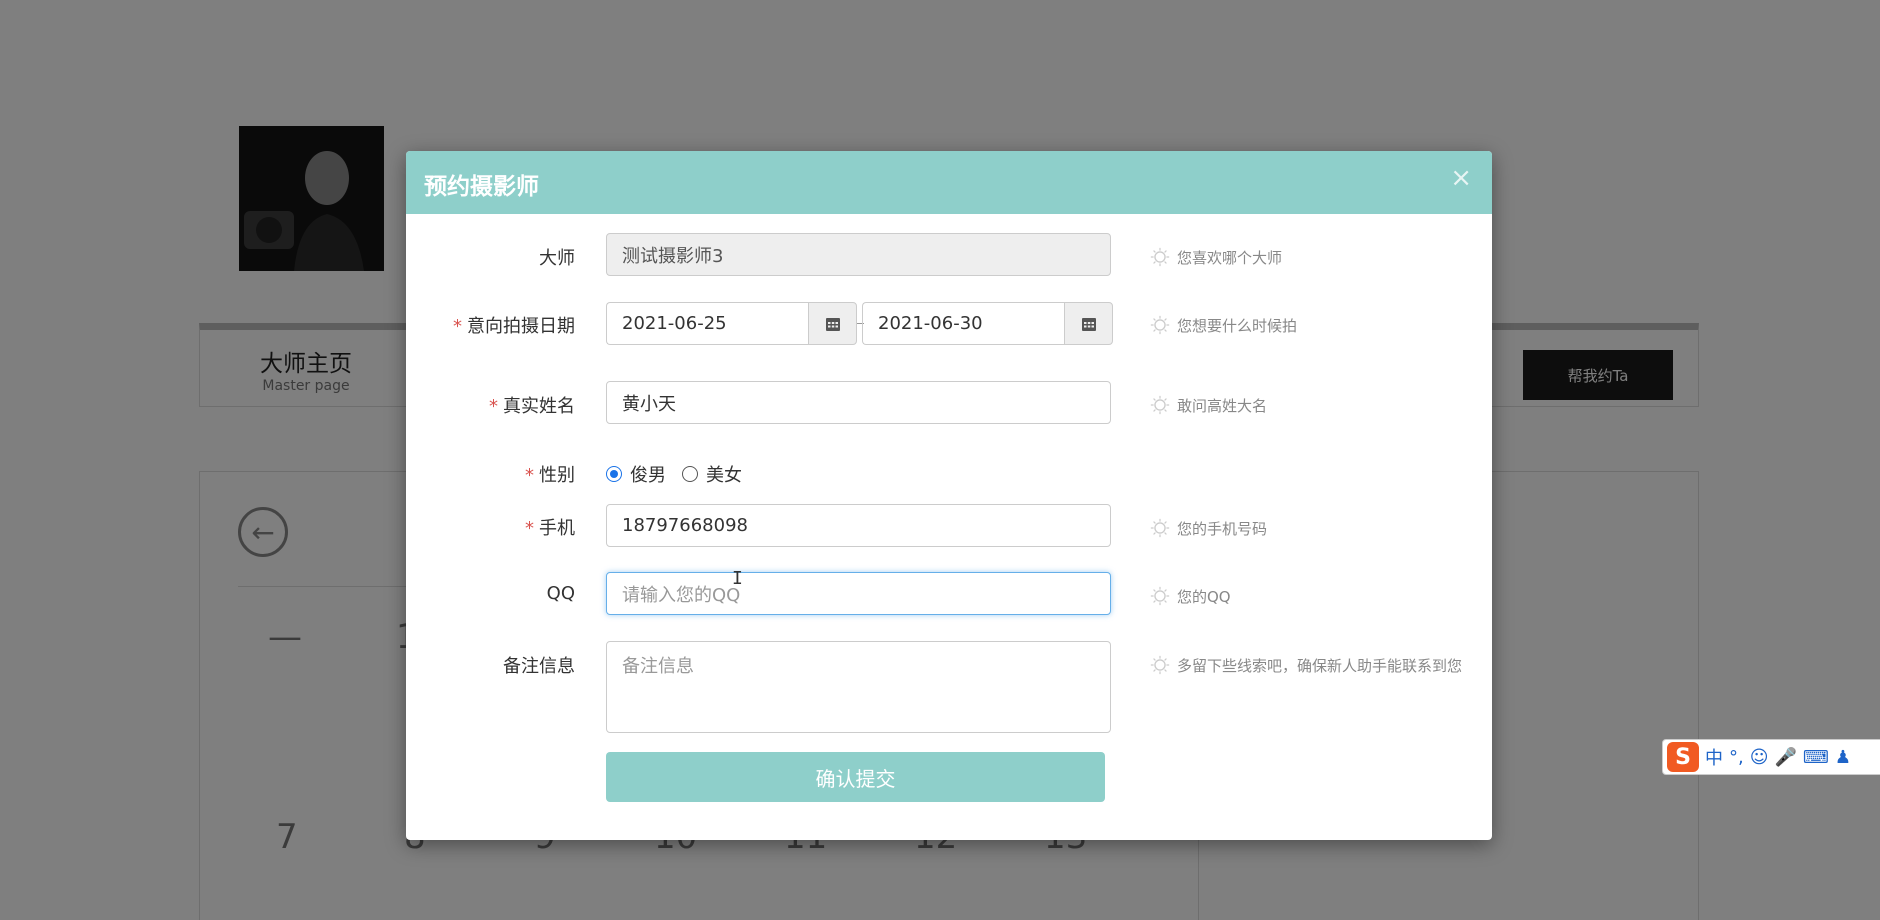 The width and height of the screenshot is (1880, 920). Describe the element at coordinates (858, 687) in the screenshot. I see `notes-textarea: 备注信息` at that location.